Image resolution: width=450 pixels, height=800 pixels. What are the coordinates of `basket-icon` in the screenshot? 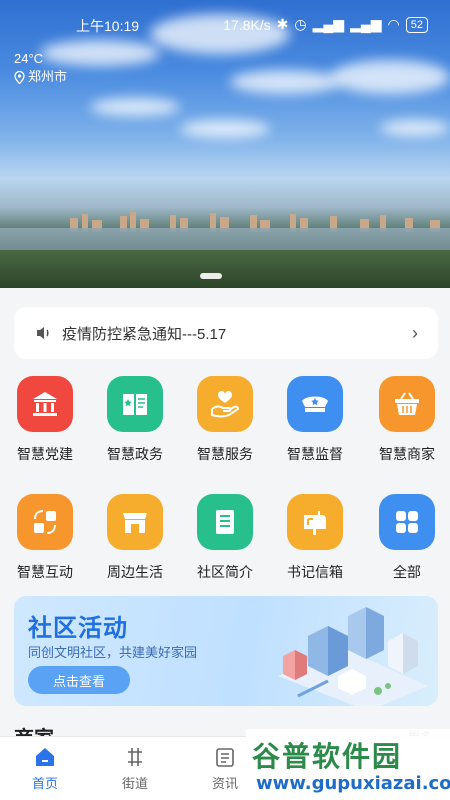 It's located at (407, 404).